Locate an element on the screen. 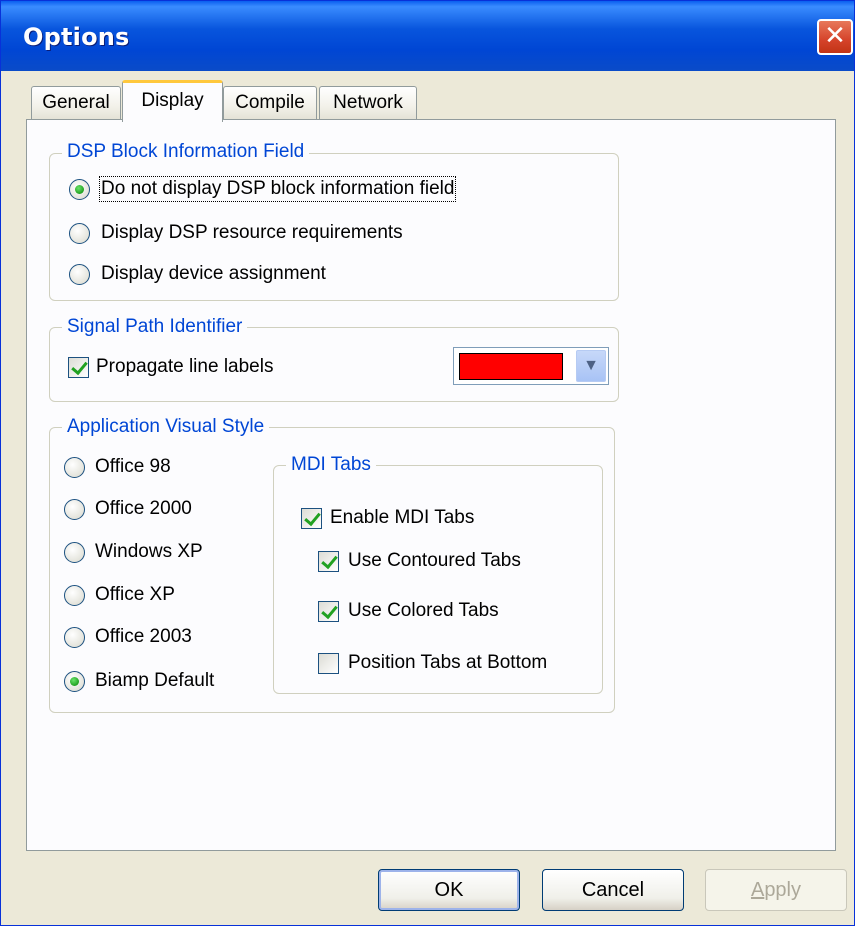  propagate-line-labels-checkbox is located at coordinates (78, 367).